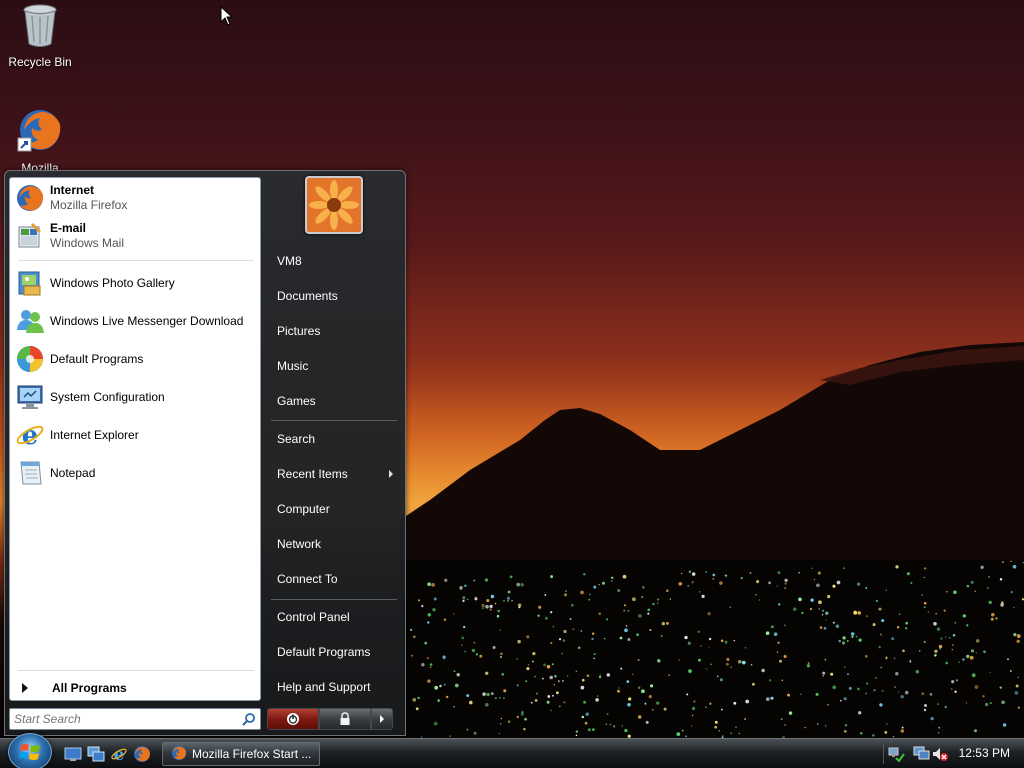 The image size is (1024, 768). Describe the element at coordinates (334, 474) in the screenshot. I see `recent-items-link: Recent Items` at that location.